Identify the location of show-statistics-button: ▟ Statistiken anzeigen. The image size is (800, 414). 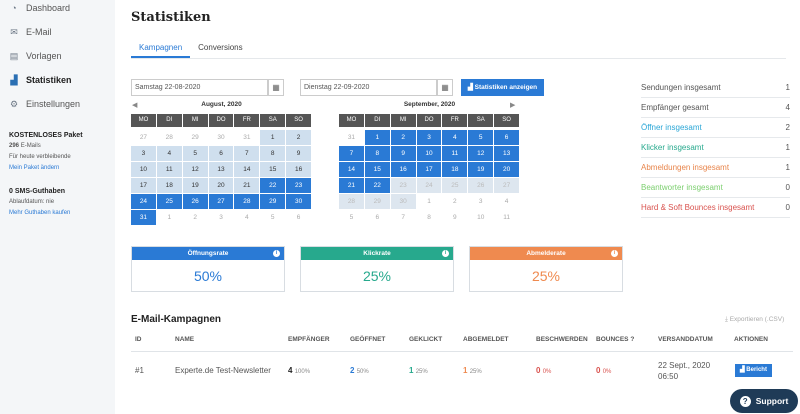
(502, 87).